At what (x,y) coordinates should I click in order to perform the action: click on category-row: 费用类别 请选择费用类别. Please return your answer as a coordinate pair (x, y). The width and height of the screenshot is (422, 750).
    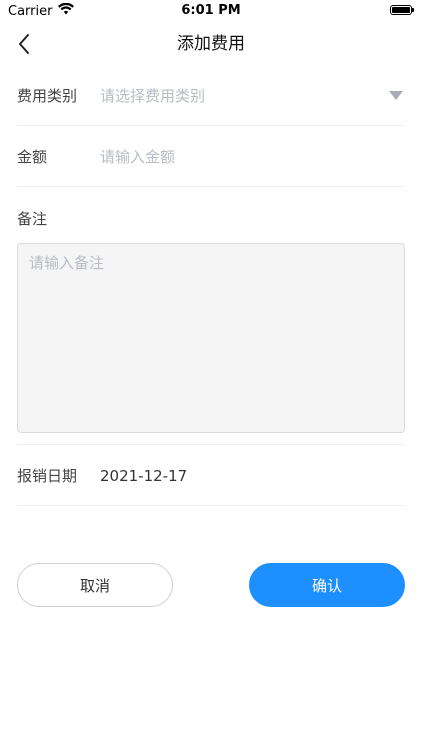
    Looking at the image, I should click on (211, 96).